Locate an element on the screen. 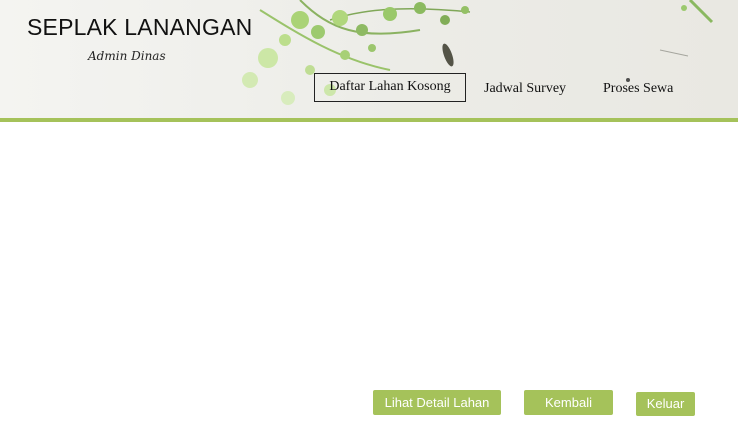 The height and width of the screenshot is (446, 738). nav-proses-sewa: Proses Sewa is located at coordinates (638, 89).